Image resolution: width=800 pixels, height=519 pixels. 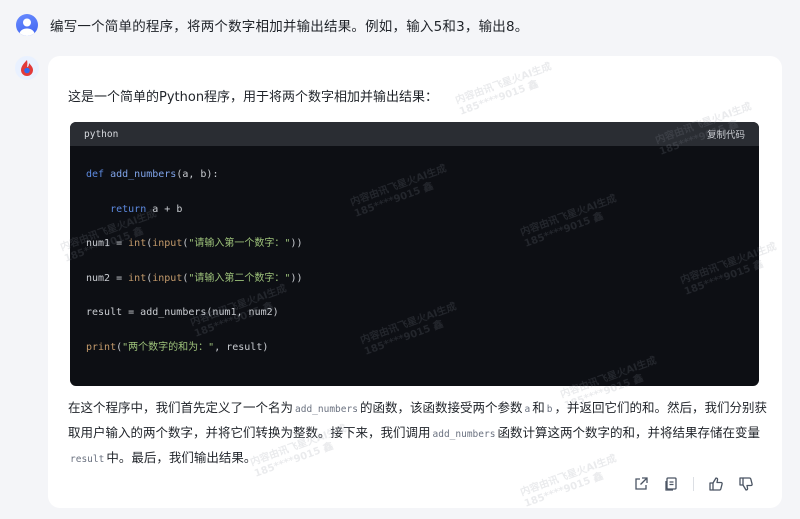 What do you see at coordinates (253, 97) in the screenshot?
I see `answer-intro: 这是一个简单的Python程序，用于将两个数字相加并输出结果：` at bounding box center [253, 97].